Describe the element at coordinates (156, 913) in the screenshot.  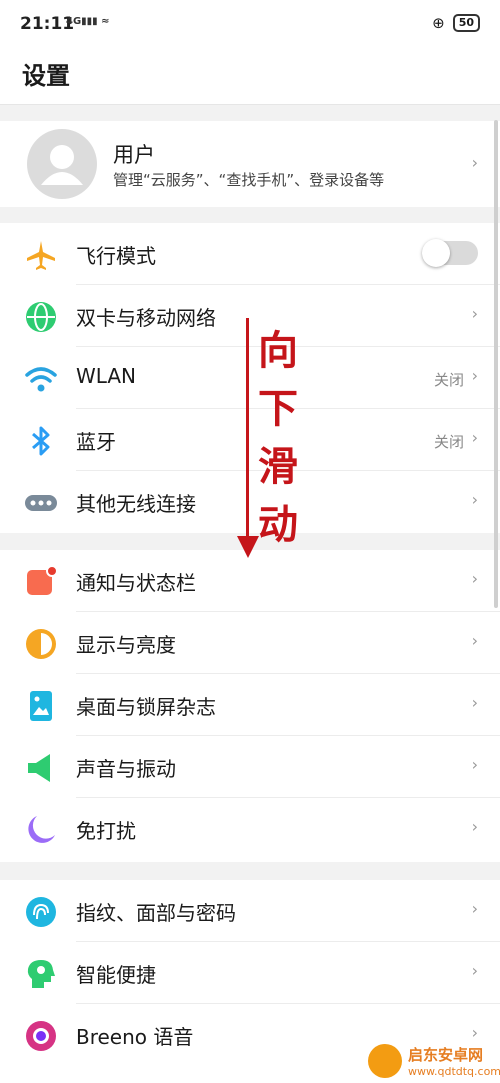
I see `setting-label: 指纹、面部与密码` at that location.